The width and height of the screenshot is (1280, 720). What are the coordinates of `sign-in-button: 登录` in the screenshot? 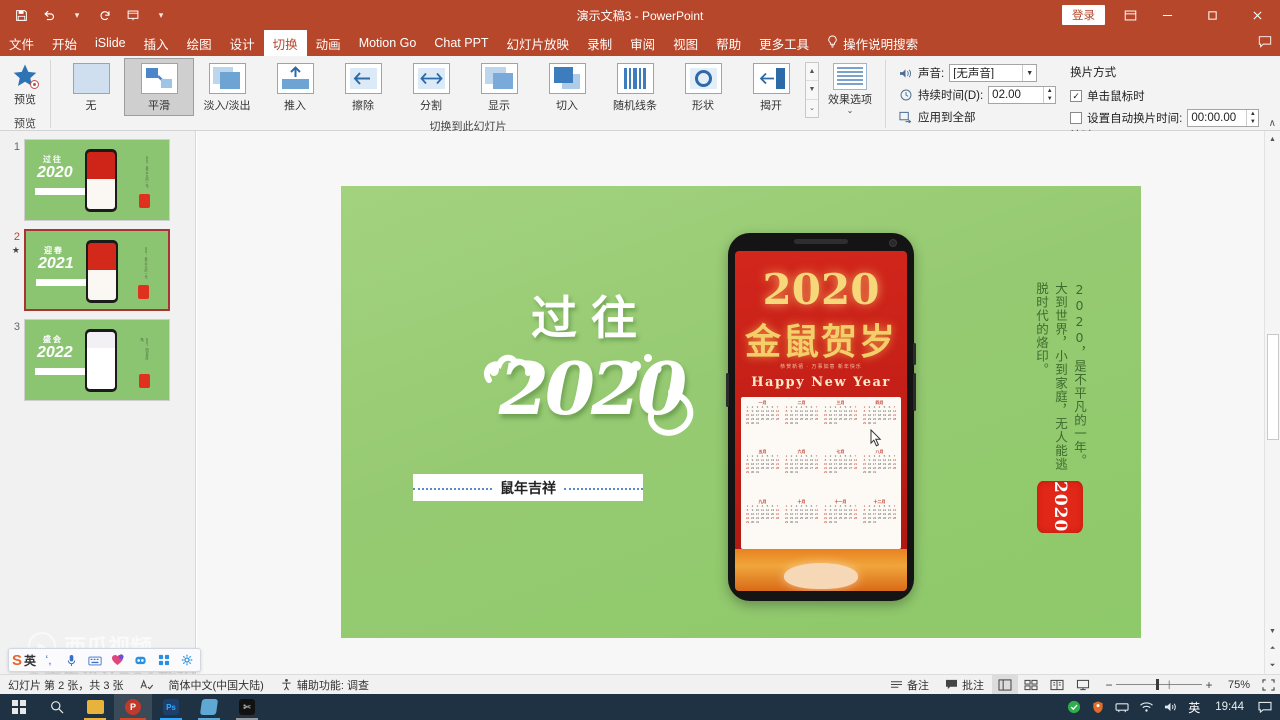 It's located at (1083, 15).